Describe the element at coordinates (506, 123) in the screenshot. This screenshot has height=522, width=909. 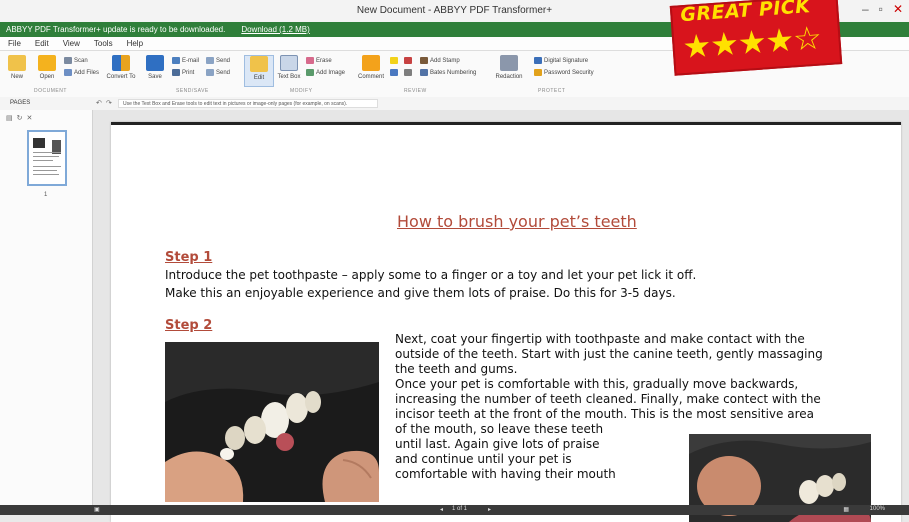
I see `page-top-rule` at that location.